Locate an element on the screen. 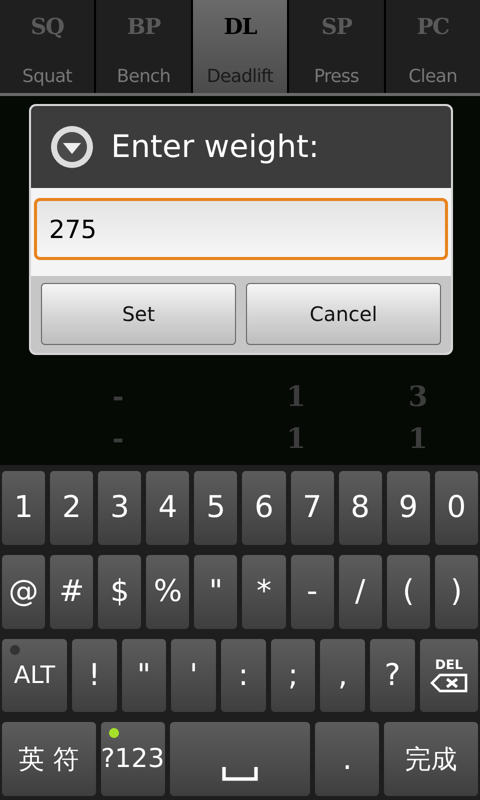 This screenshot has height=800, width=480. keyboard-key: : is located at coordinates (243, 675).